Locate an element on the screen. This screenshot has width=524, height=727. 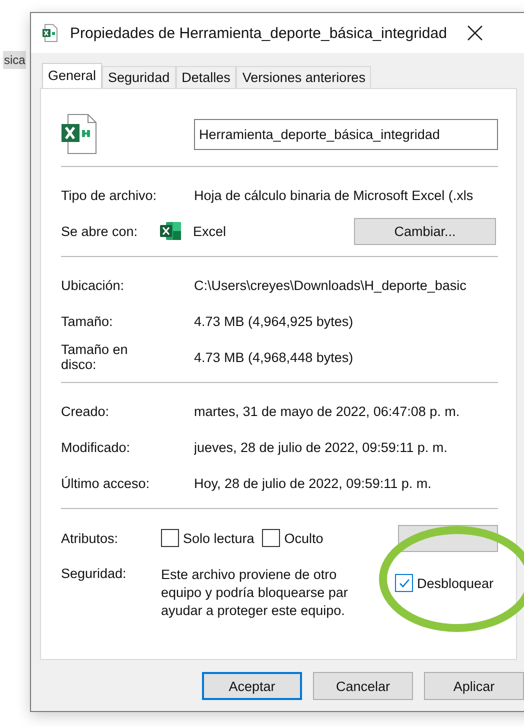
field-label: Tamaño en disco: is located at coordinates (95, 357).